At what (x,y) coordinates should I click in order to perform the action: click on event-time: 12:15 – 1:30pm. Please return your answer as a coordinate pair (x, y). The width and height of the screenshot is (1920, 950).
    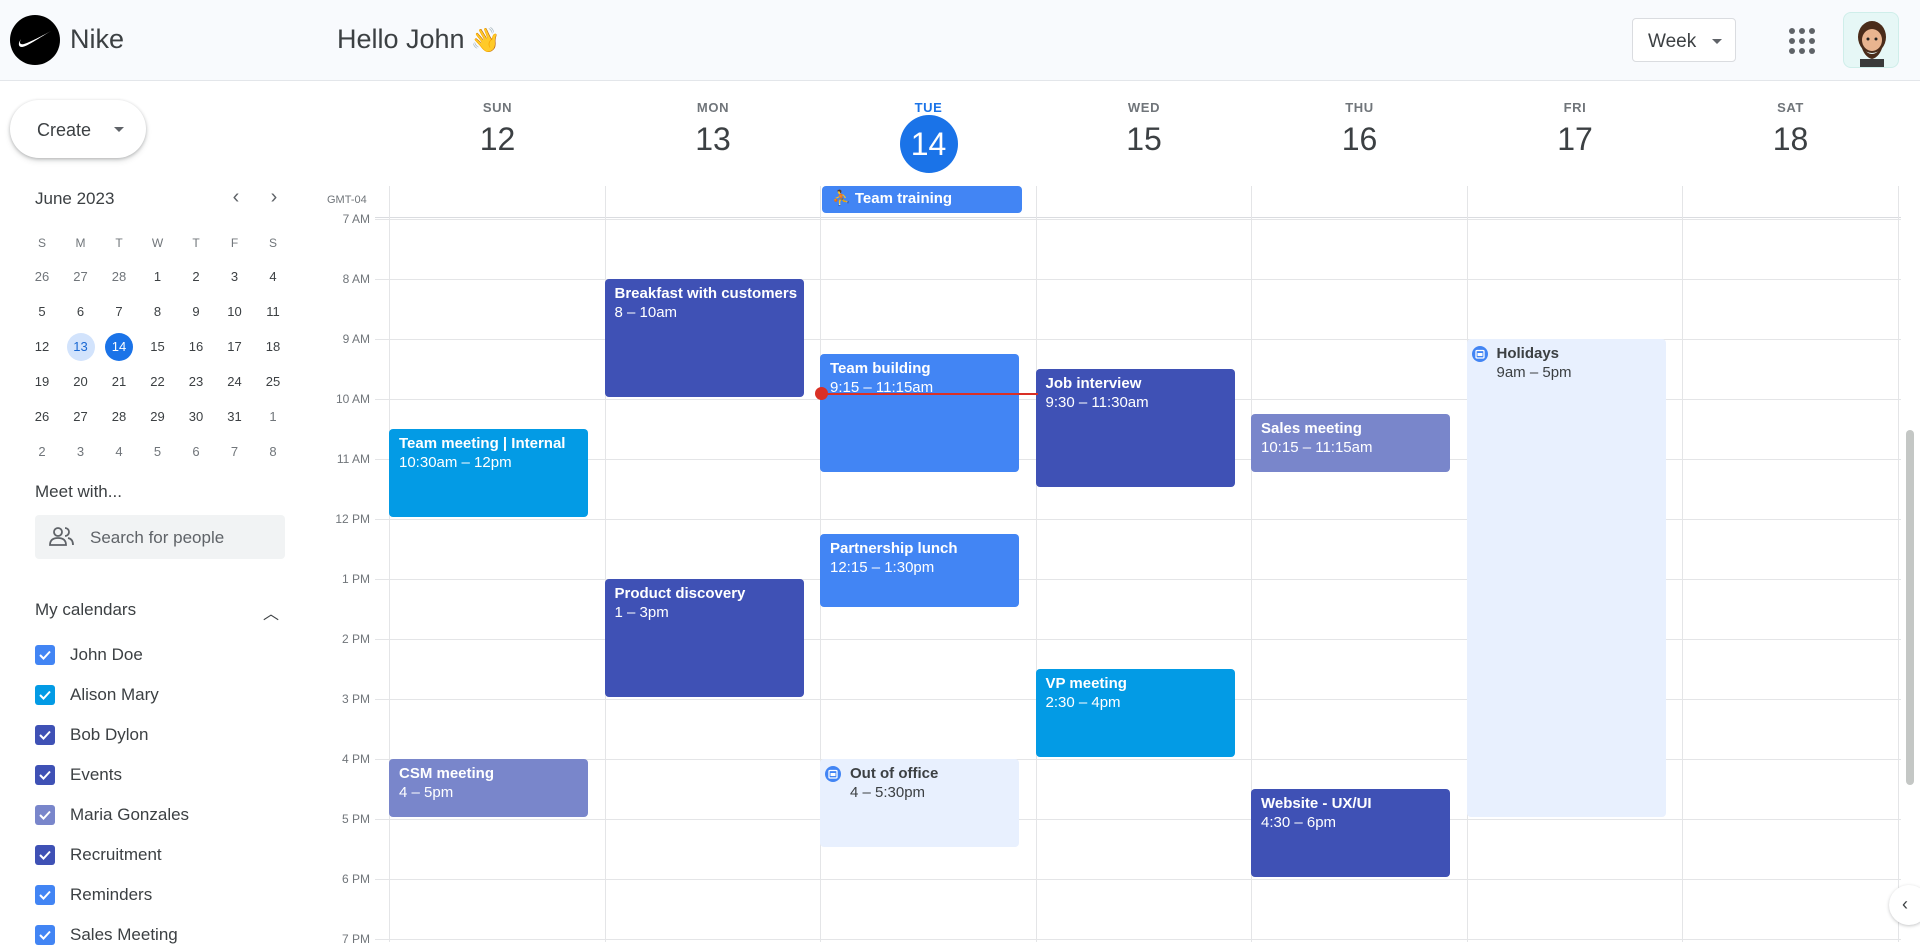
    Looking at the image, I should click on (882, 567).